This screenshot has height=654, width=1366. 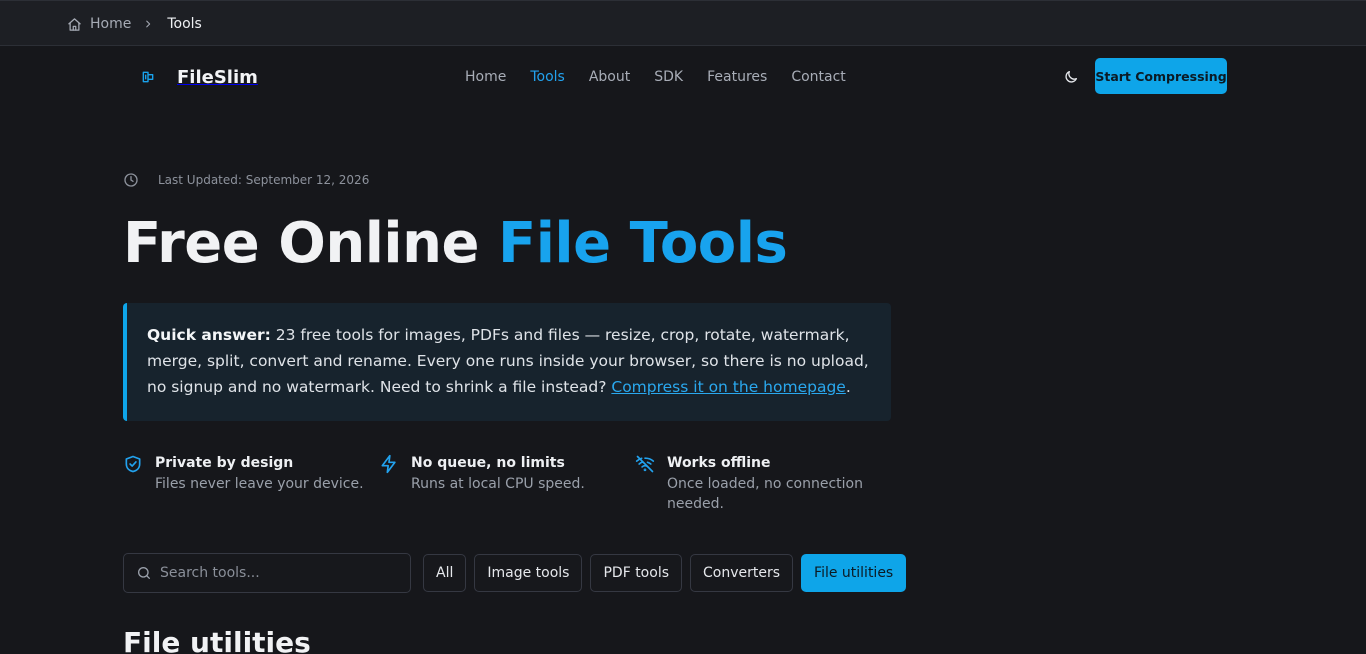 I want to click on nav-about: About, so click(x=609, y=77).